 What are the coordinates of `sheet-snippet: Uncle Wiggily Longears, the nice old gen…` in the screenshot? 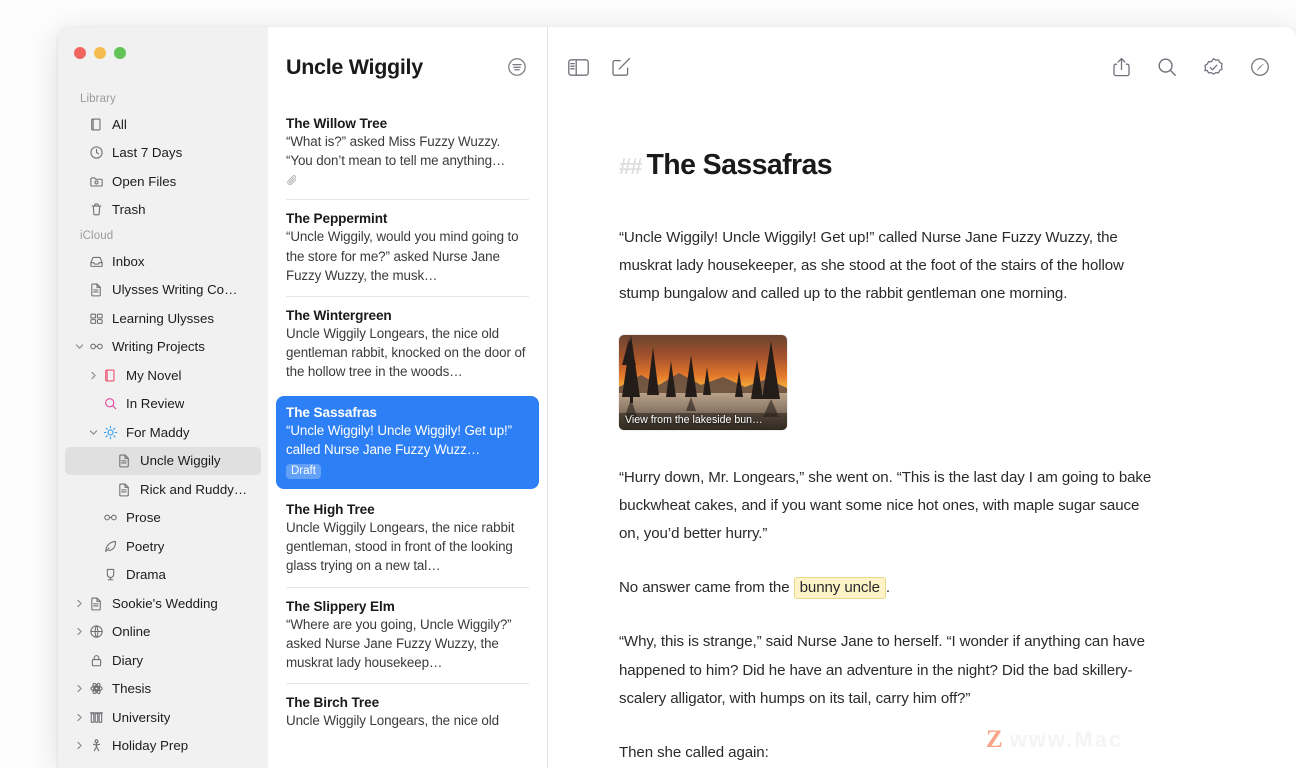 It's located at (406, 353).